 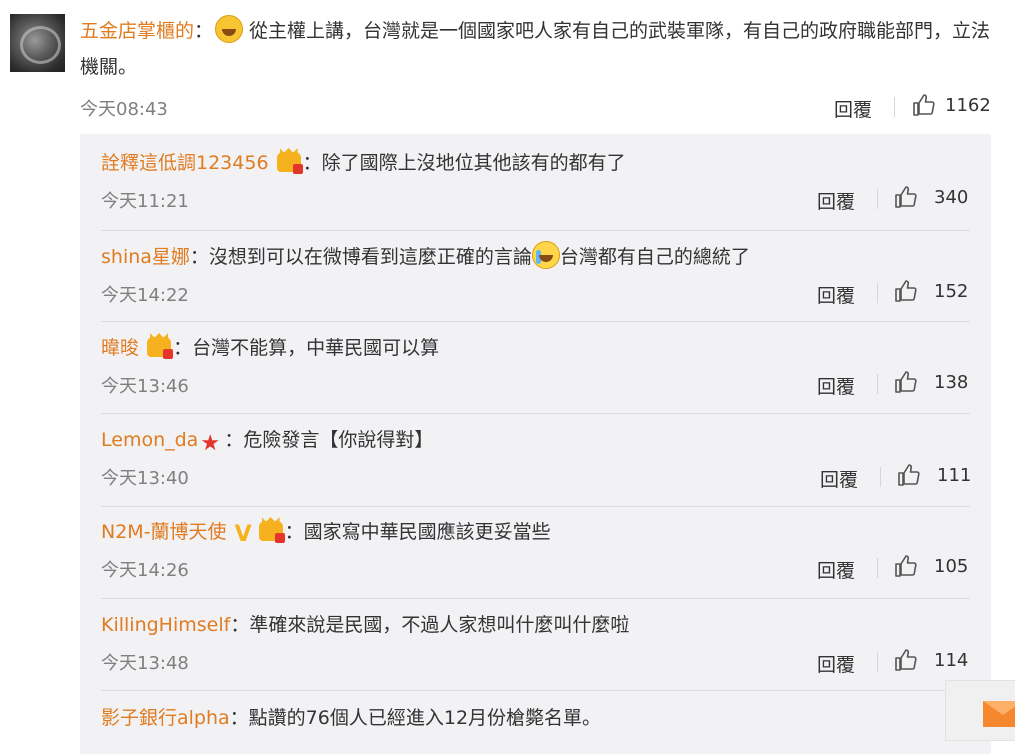 I want to click on reply-meta: 今天11:21 回覆 340, so click(x=535, y=198).